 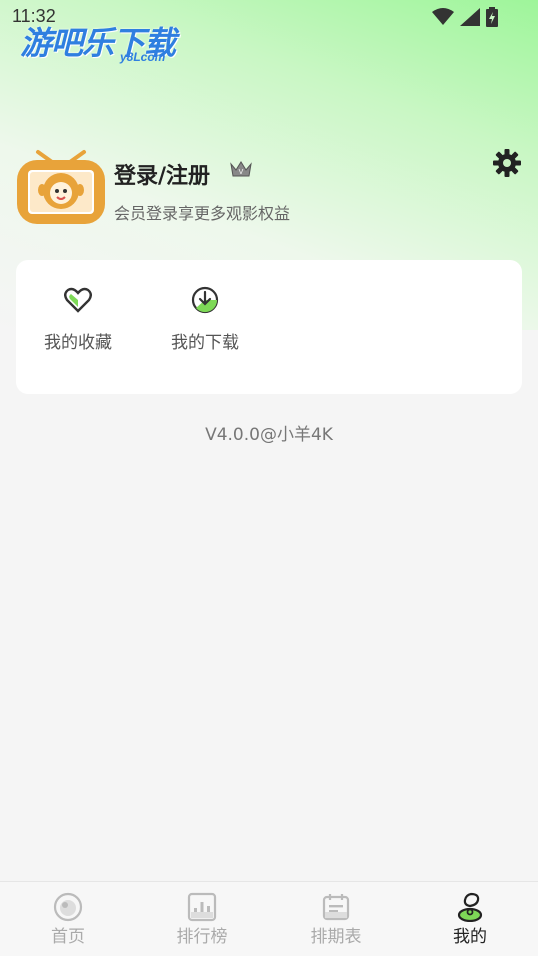 I want to click on favorites-entry: 我的收藏, so click(x=78, y=318).